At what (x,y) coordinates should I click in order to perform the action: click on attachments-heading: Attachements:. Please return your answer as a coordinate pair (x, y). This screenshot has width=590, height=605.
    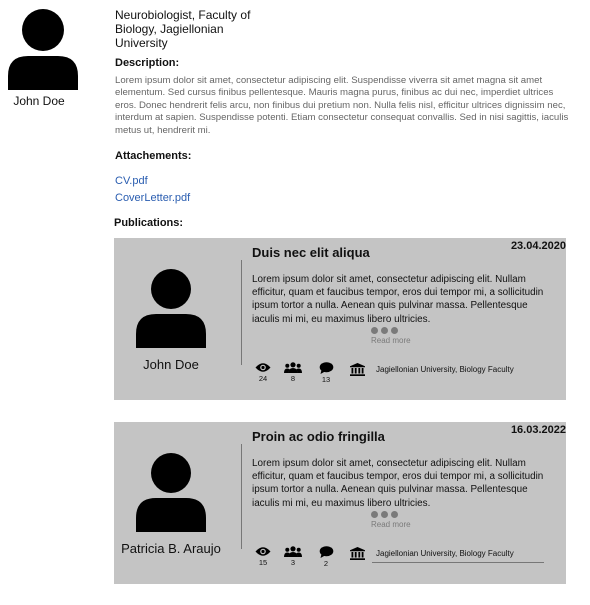
    Looking at the image, I should click on (153, 156).